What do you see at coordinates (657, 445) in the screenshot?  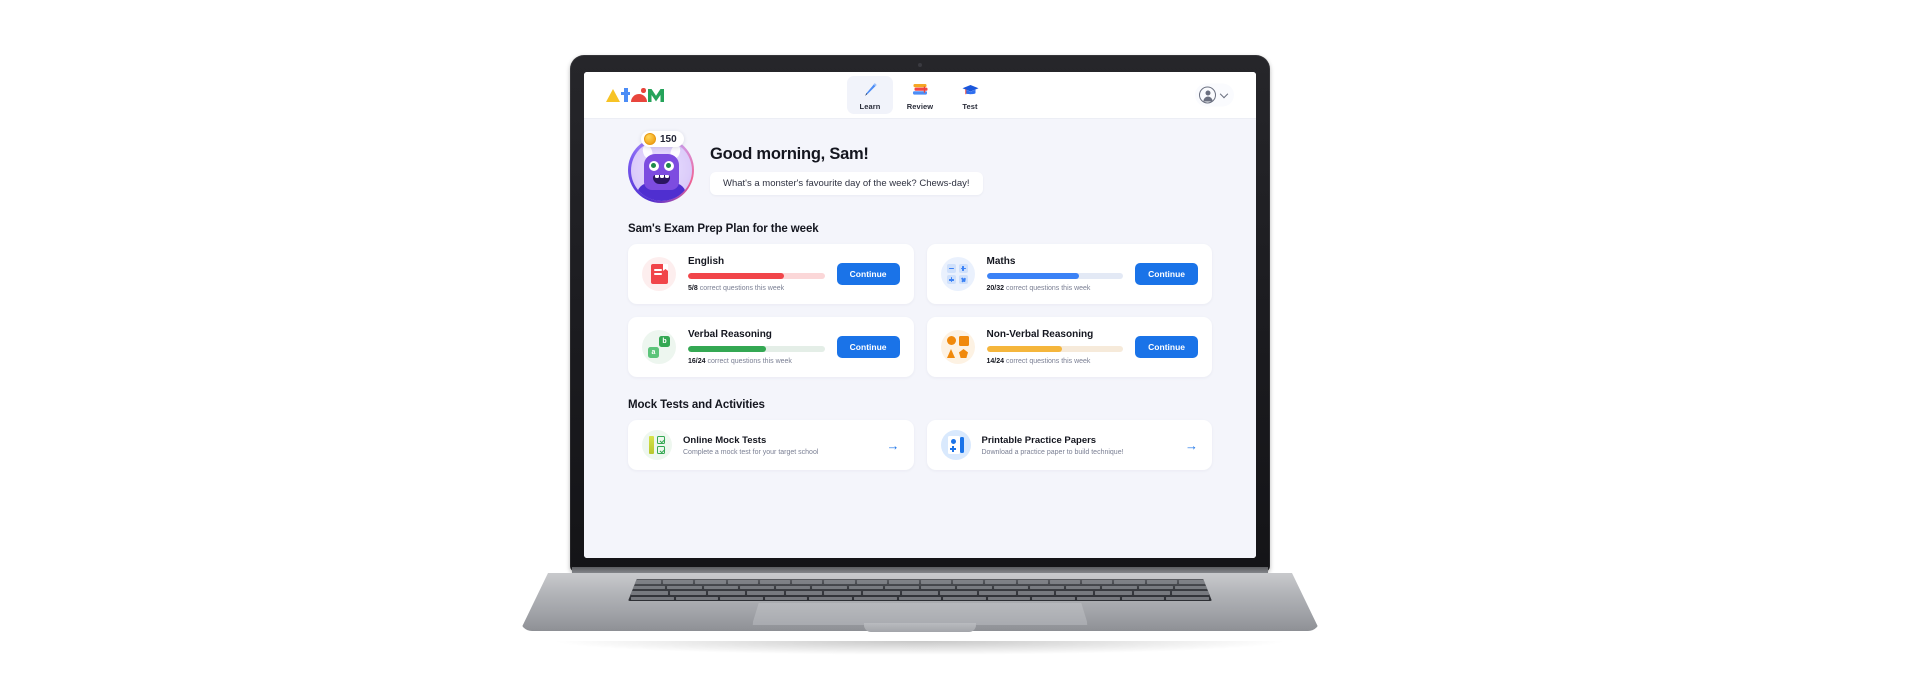 I see `pencil-checklist-icon` at bounding box center [657, 445].